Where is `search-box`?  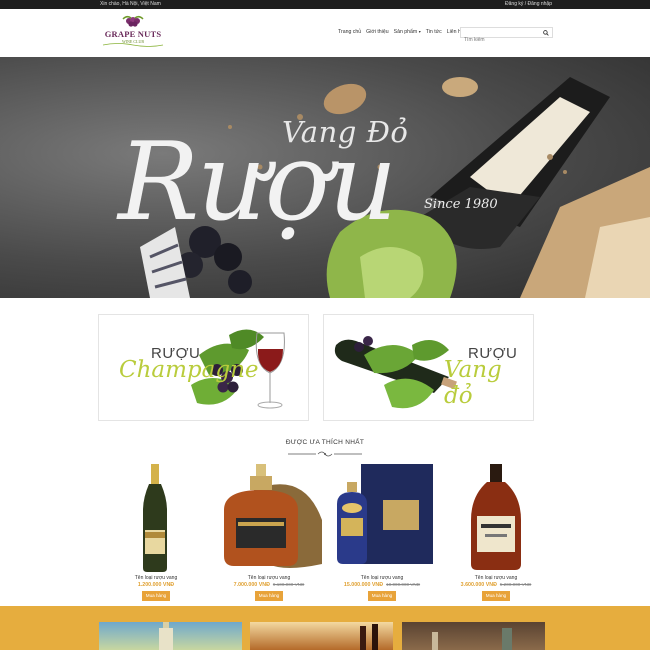 search-box is located at coordinates (506, 36).